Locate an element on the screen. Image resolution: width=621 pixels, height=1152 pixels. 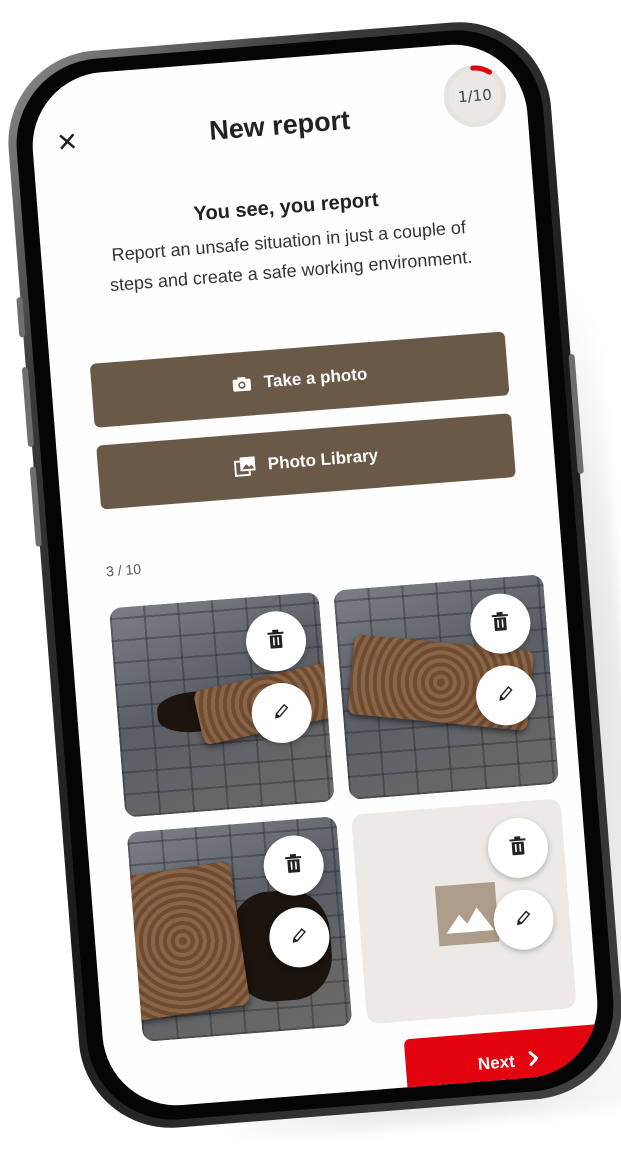
photo-tile-placeholder is located at coordinates (463, 911).